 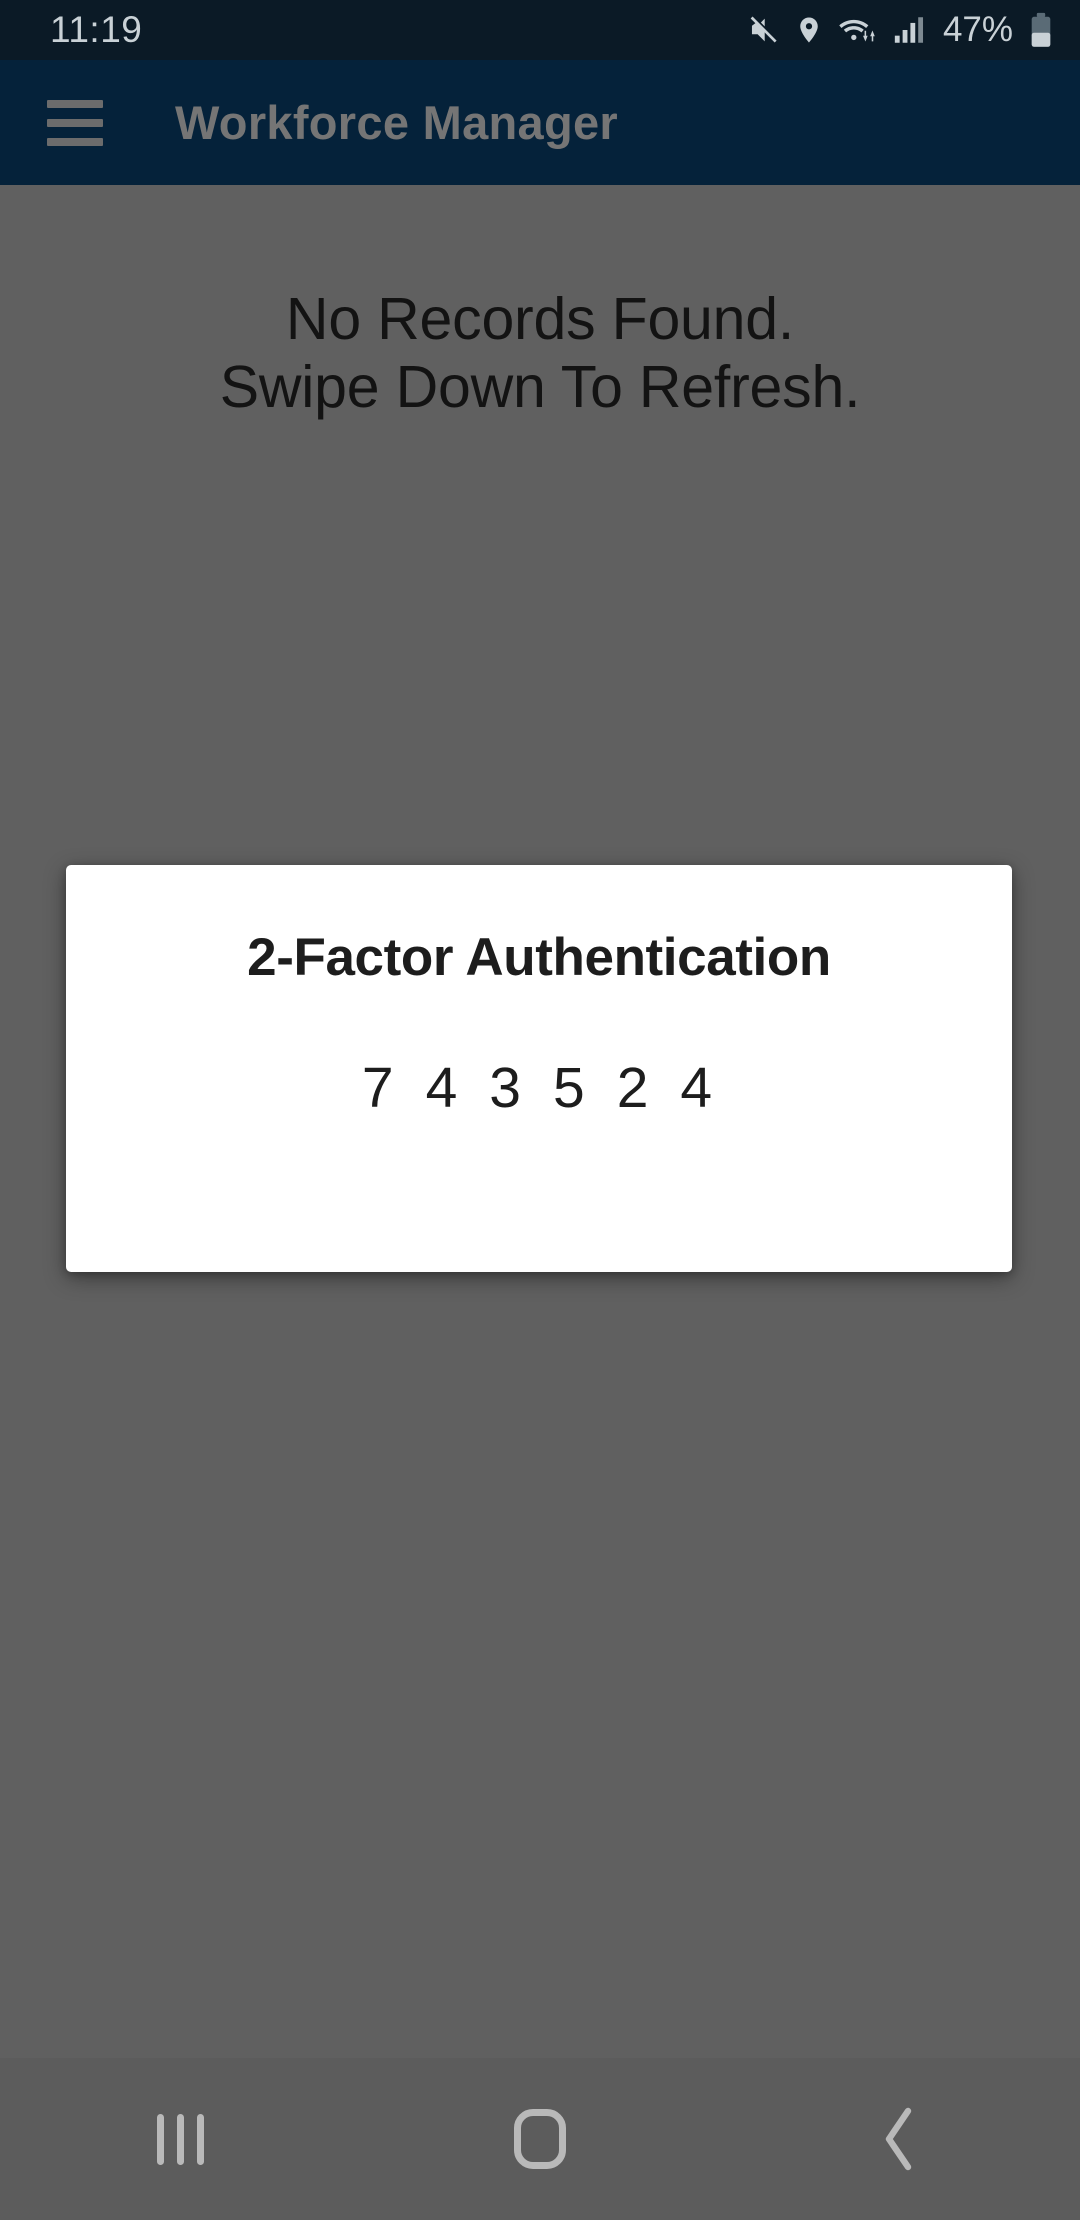 What do you see at coordinates (764, 30) in the screenshot?
I see `mute-icon` at bounding box center [764, 30].